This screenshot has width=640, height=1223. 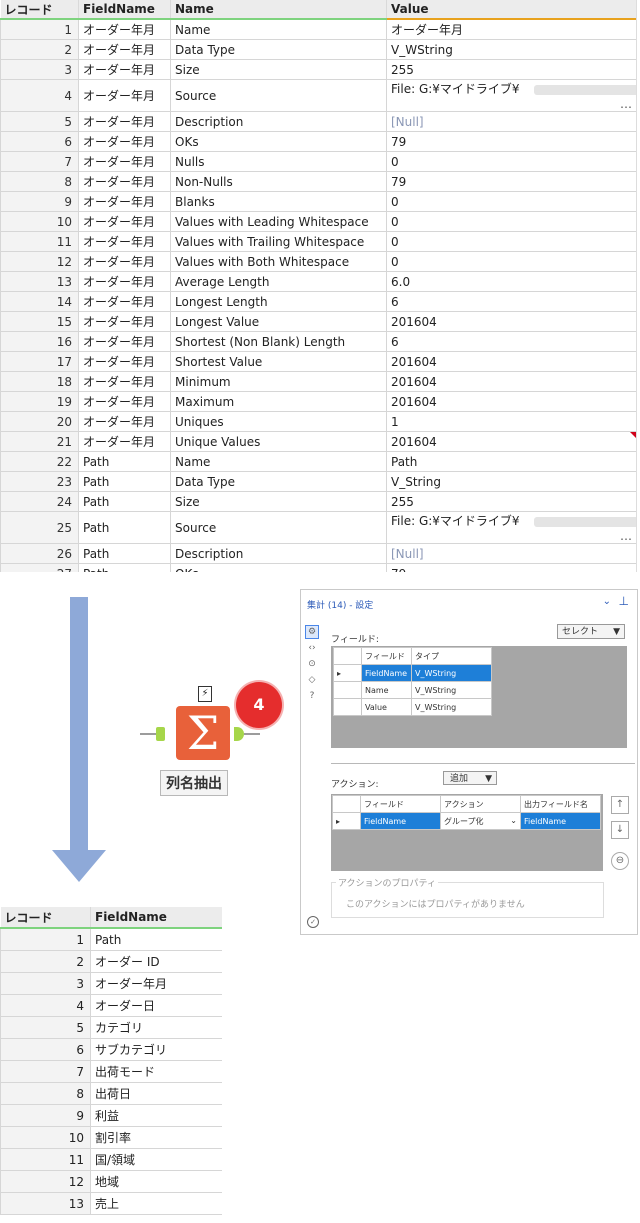 What do you see at coordinates (278, 361) in the screenshot?
I see `name-cell: Shortest Value` at bounding box center [278, 361].